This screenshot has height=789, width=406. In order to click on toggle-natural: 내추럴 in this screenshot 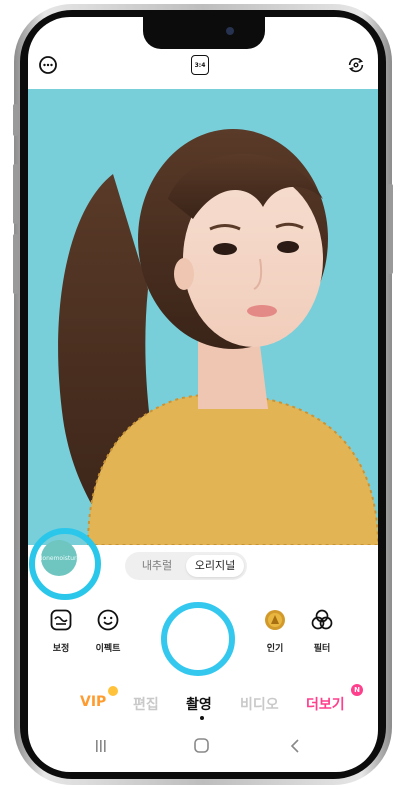, I will do `click(157, 566)`.